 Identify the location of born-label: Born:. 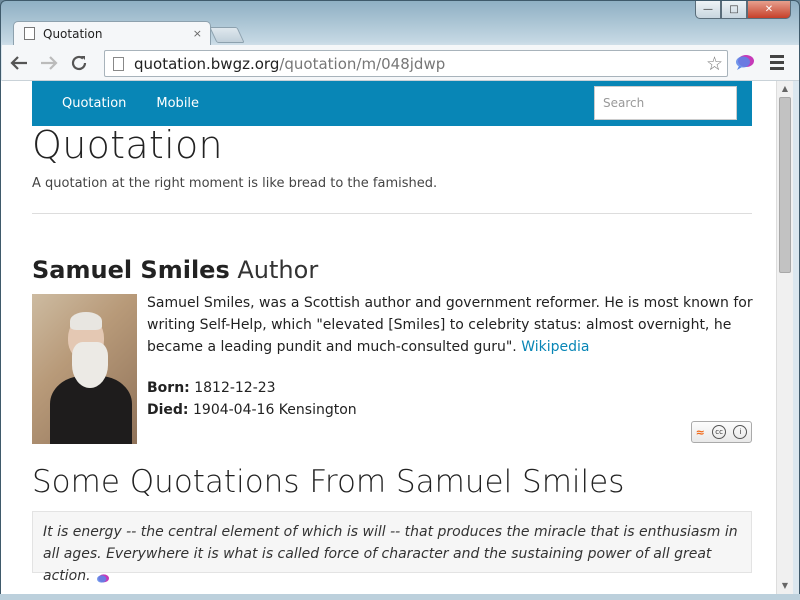
(168, 388).